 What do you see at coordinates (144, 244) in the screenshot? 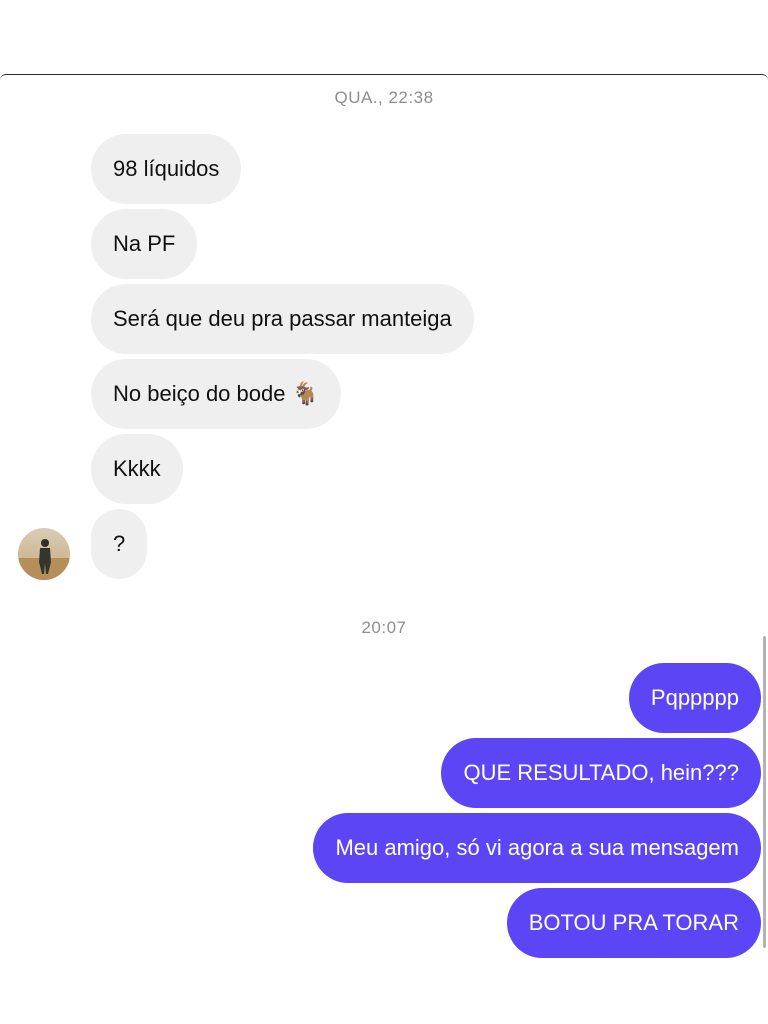
I see `incoming-message: Na PF` at bounding box center [144, 244].